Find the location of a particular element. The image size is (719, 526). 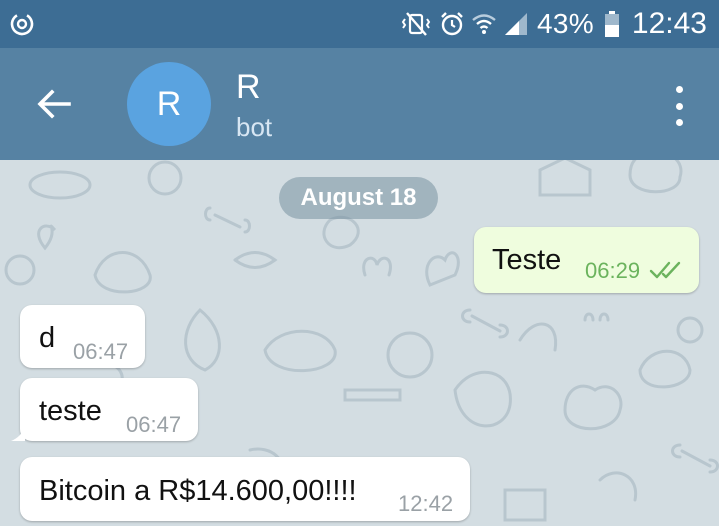

back-button is located at coordinates (54, 104).